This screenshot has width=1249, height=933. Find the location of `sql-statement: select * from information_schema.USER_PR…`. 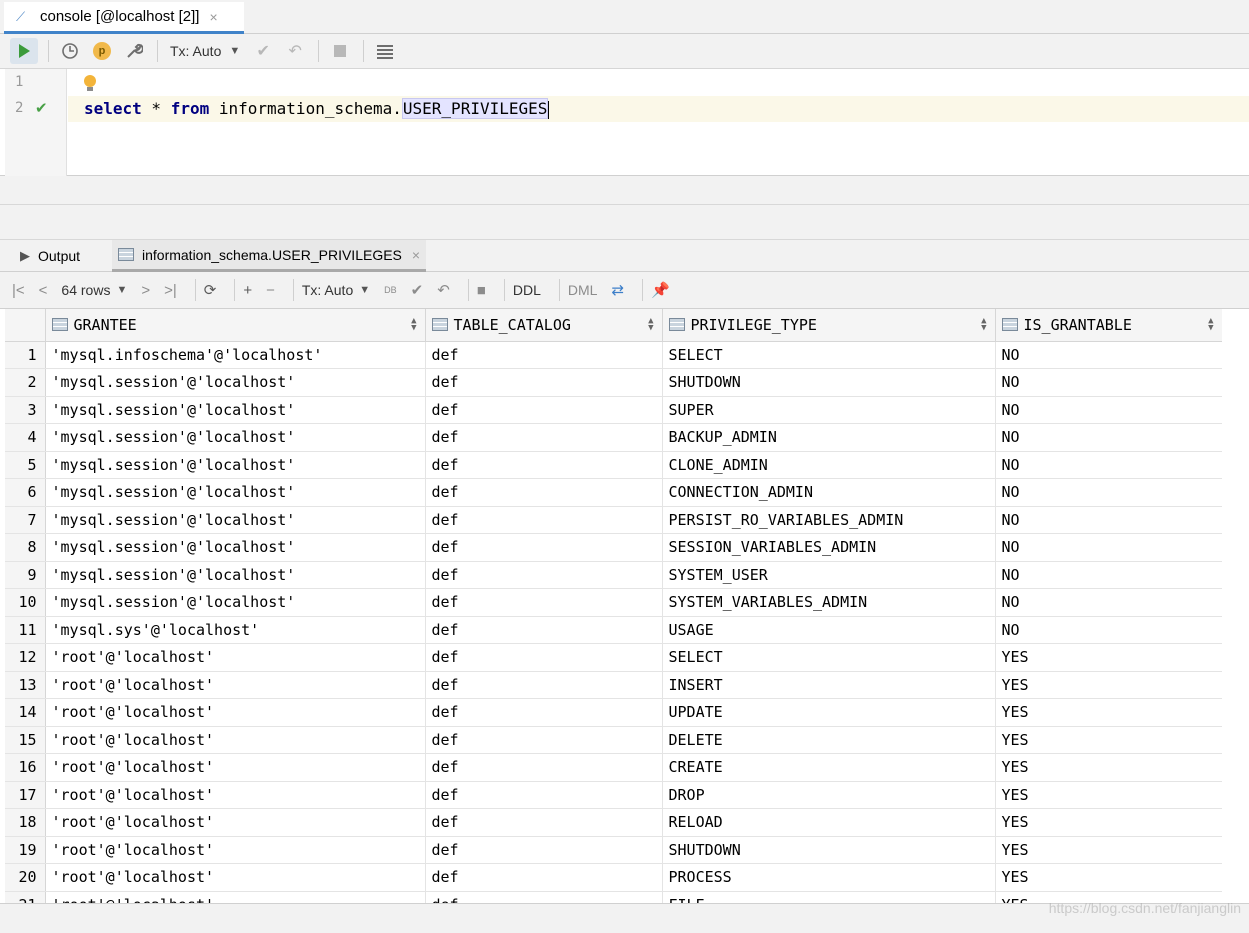

sql-statement: select * from information_schema.USER_PR… is located at coordinates (317, 109).